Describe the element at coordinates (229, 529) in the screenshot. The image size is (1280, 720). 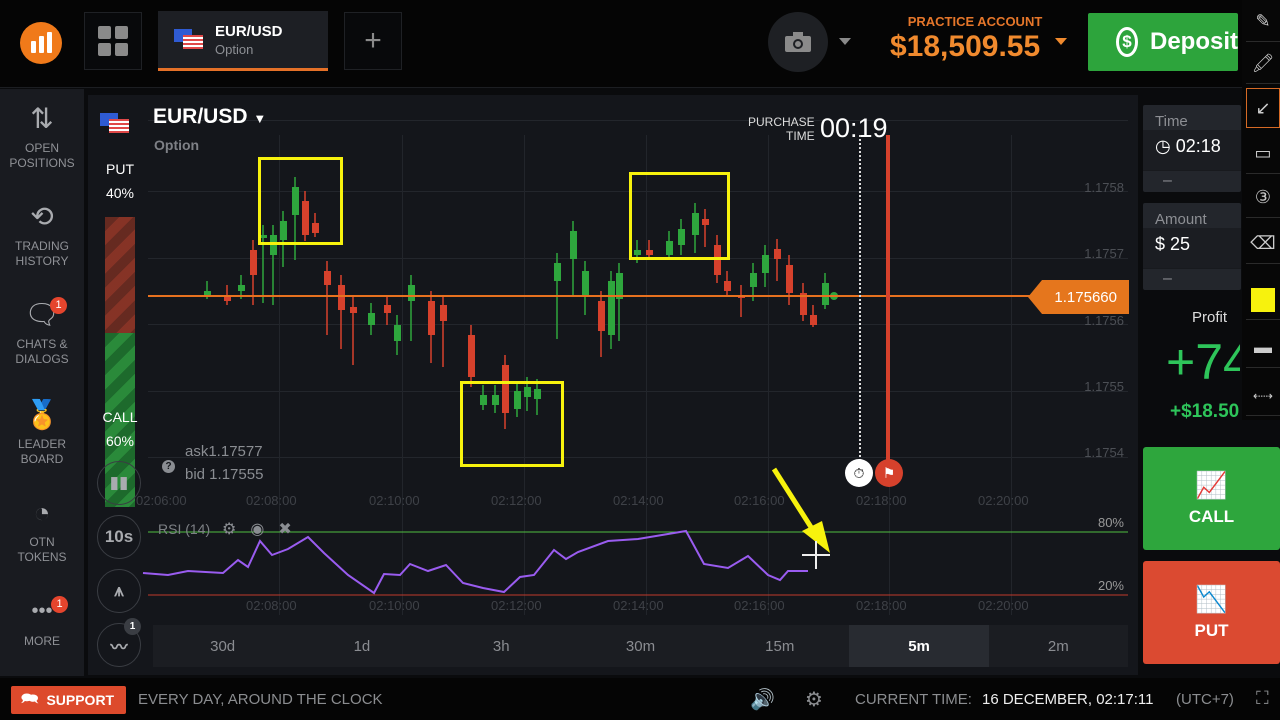
I see `rsi-settings-gear-icon: ⚙` at that location.